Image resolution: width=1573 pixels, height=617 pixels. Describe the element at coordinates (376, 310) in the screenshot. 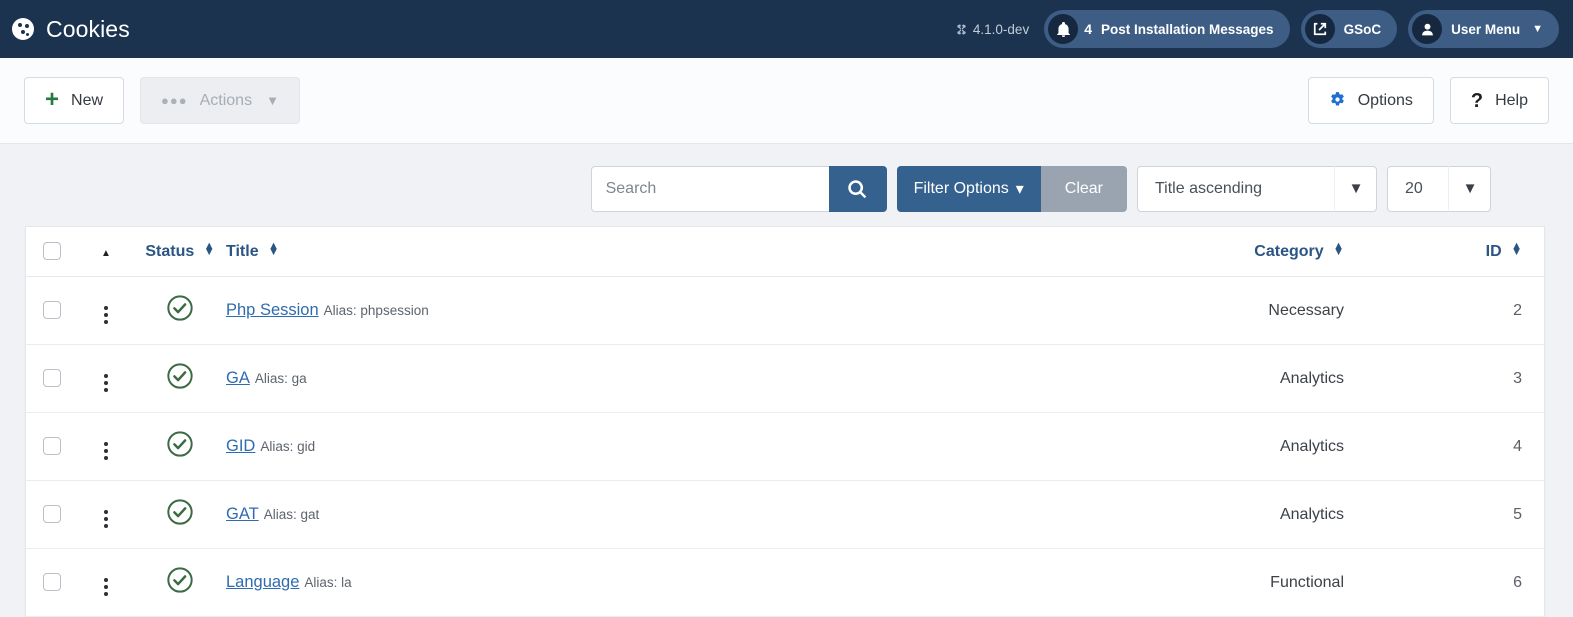

I see `row-alias: Alias: phpsession` at that location.